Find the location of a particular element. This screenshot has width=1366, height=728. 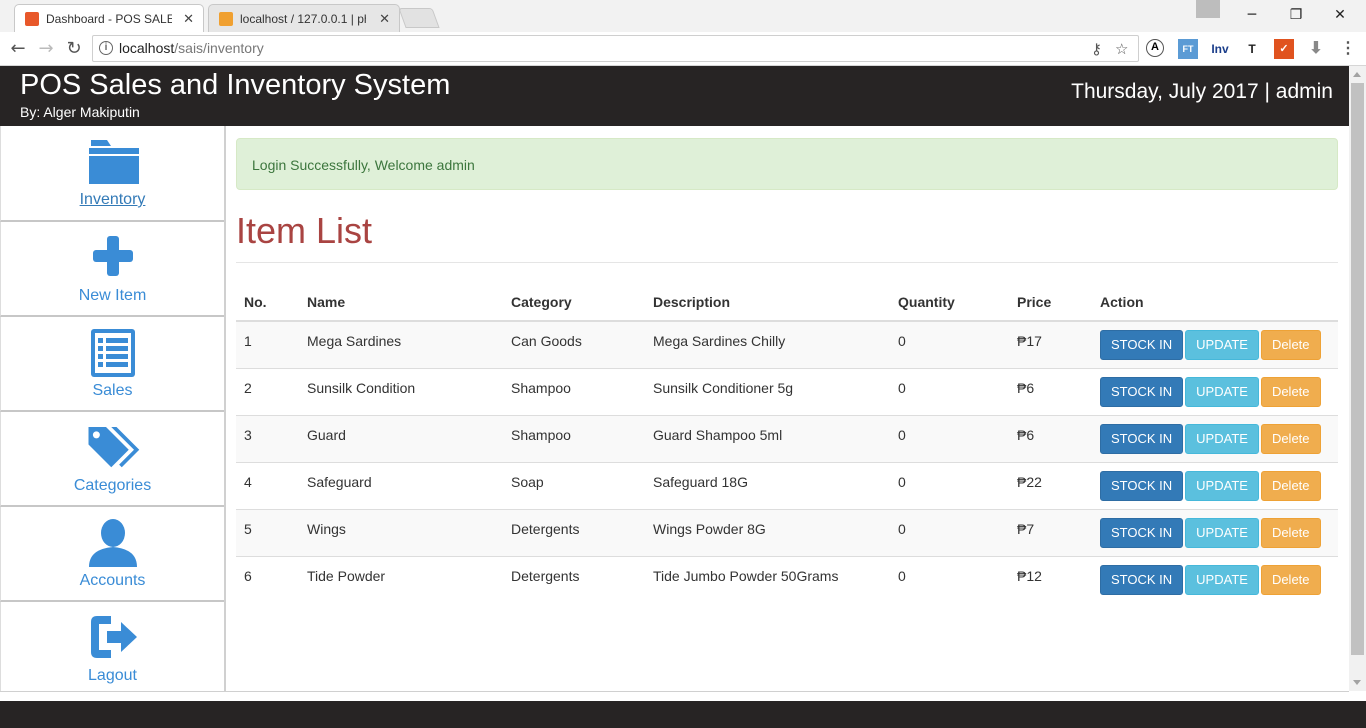

cell-description: Mega Sardines Chilly is located at coordinates (767, 344).